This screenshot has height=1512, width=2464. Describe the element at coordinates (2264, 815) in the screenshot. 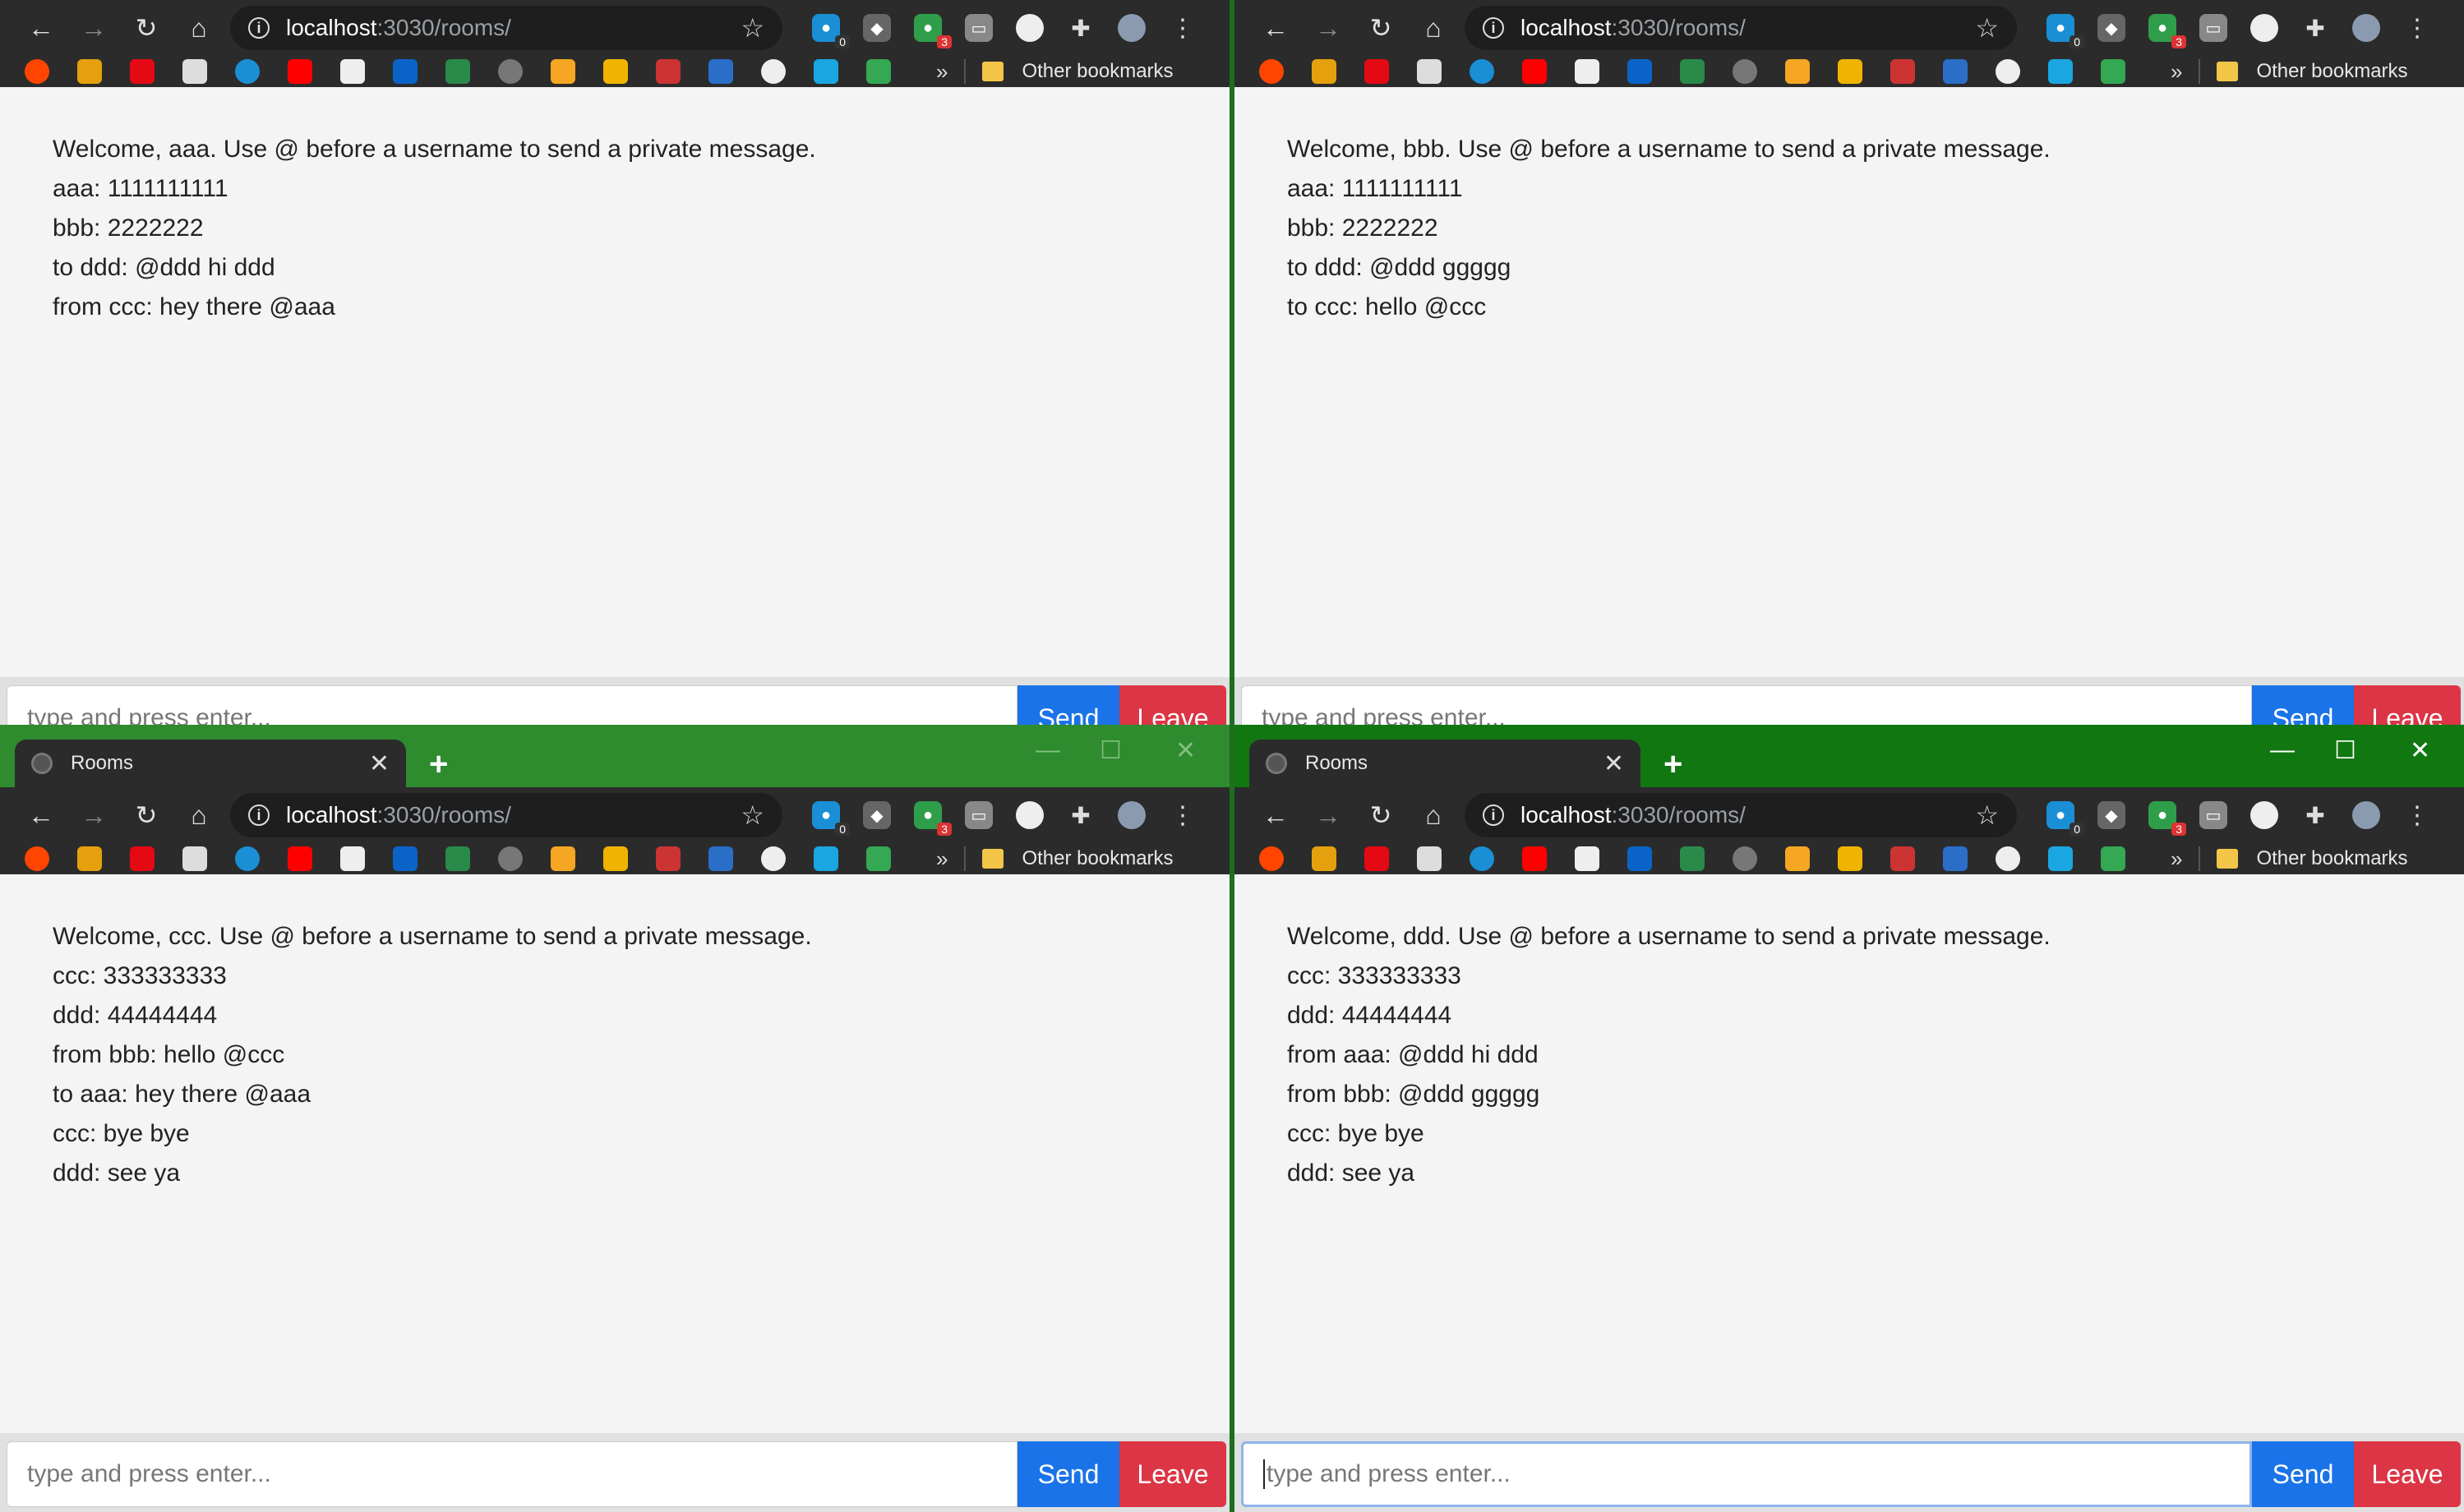

I see `profile-circle-icon` at that location.